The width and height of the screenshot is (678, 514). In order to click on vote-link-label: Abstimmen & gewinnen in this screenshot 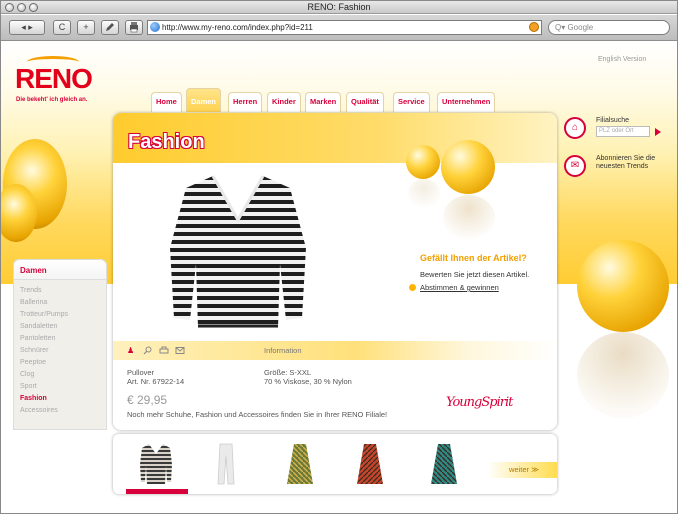, I will do `click(459, 287)`.